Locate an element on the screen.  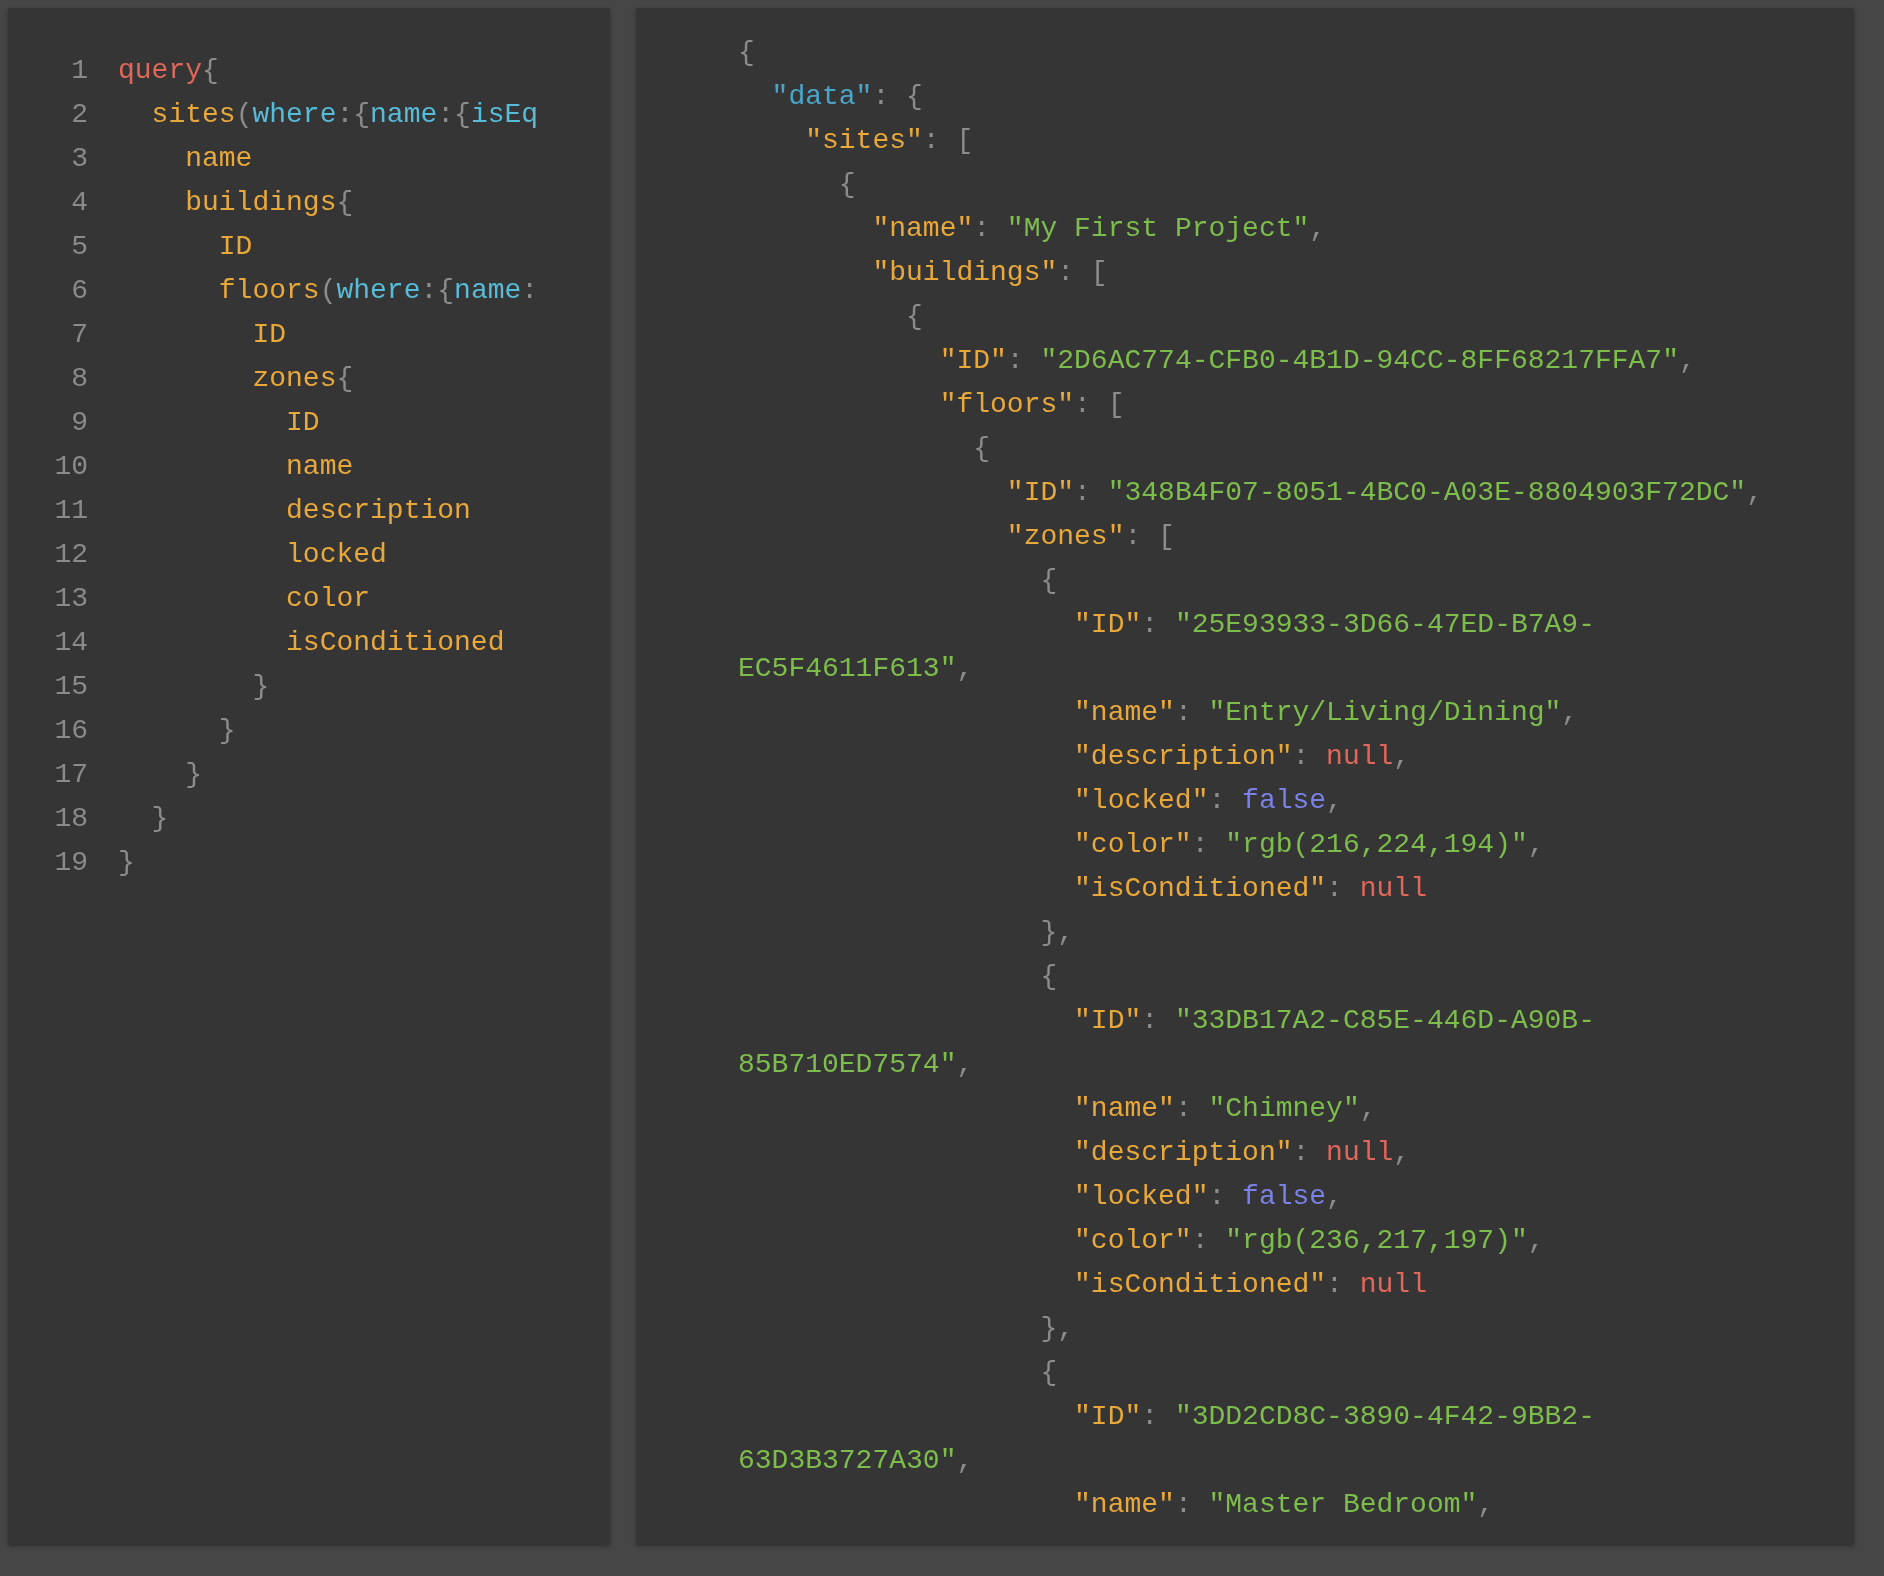
line-number: 14 is located at coordinates (70, 642).